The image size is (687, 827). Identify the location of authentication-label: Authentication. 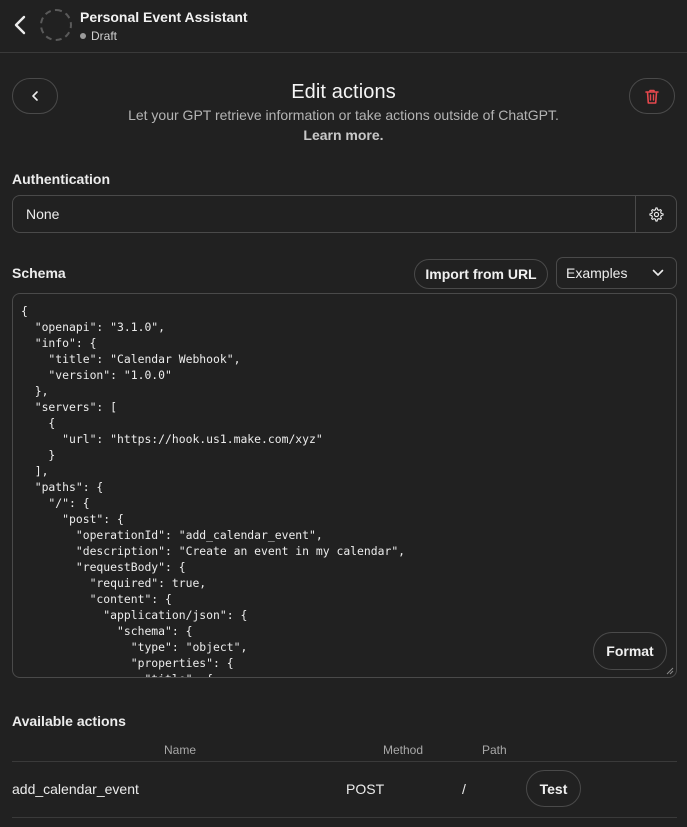
(61, 179).